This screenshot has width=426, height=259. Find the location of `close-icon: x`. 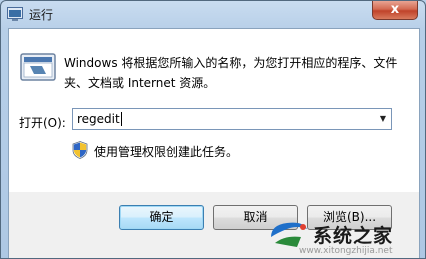

close-icon: x is located at coordinates (395, 9).